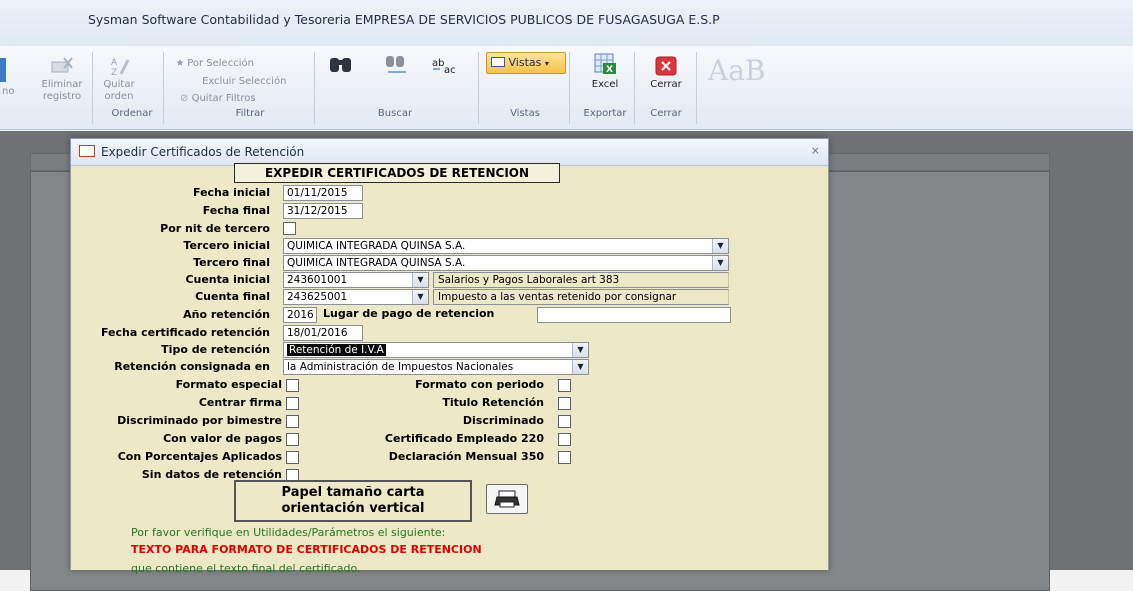 Image resolution: width=1133 pixels, height=591 pixels. Describe the element at coordinates (323, 193) in the screenshot. I see `fecha-inicial-field: 01/11/2015` at that location.